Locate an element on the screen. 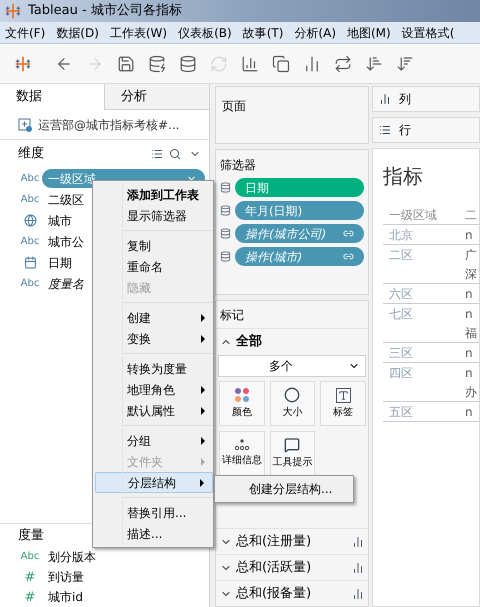 Image resolution: width=480 pixels, height=607 pixels. card-title: 筛选器 is located at coordinates (238, 165).